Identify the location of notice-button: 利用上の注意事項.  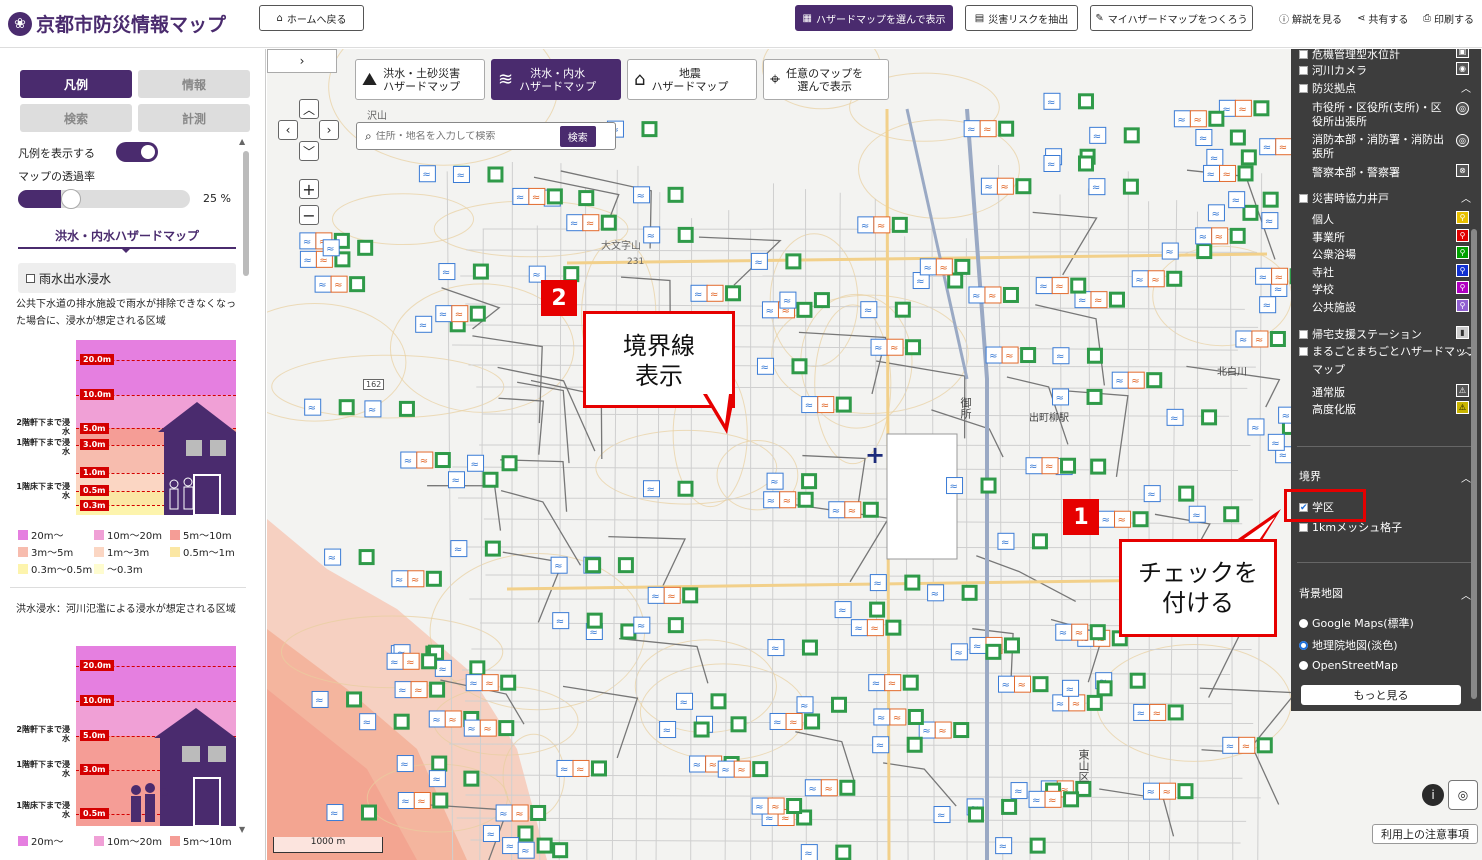
(1425, 834).